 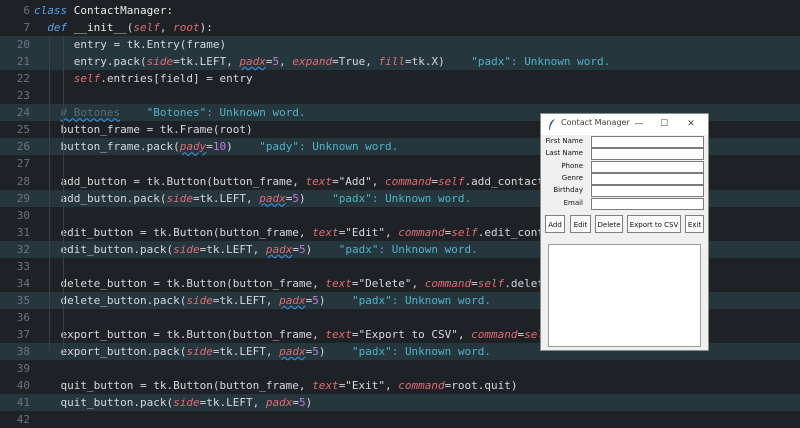 I want to click on code-text: self.entries[field] = entry, so click(x=163, y=79).